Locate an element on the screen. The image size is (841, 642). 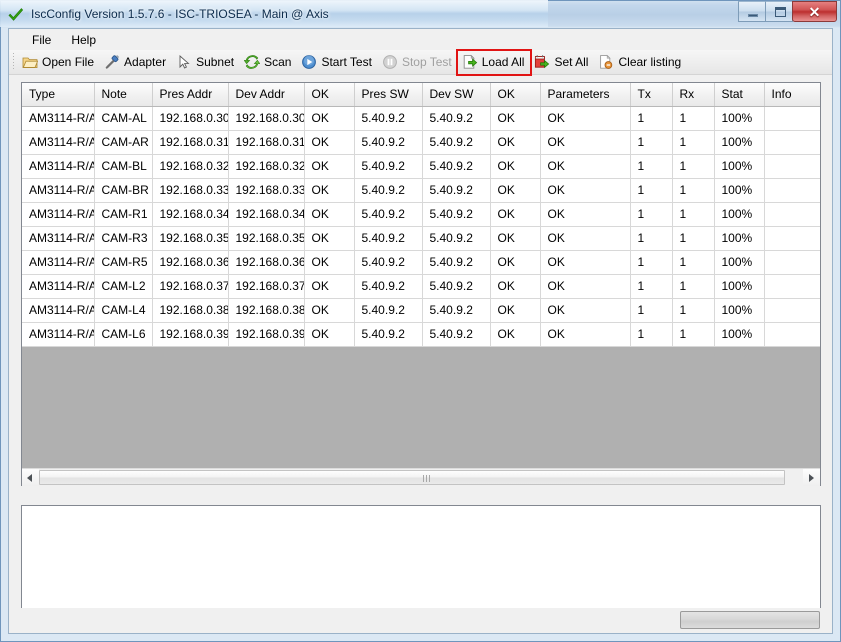
table-cell: 192.168.0.31 is located at coordinates (266, 142).